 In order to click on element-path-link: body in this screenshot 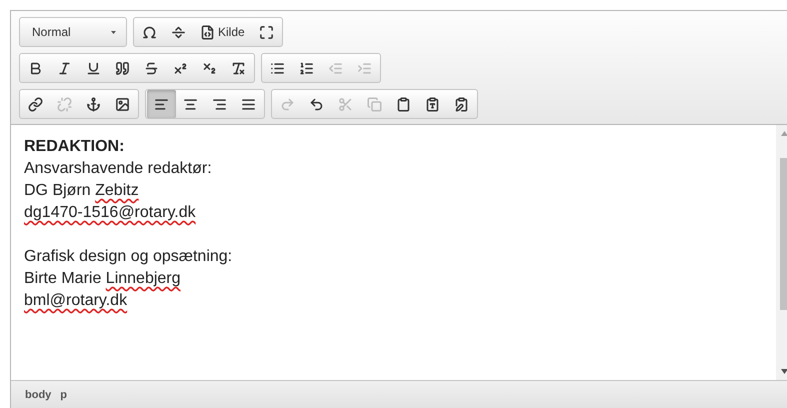, I will do `click(38, 394)`.